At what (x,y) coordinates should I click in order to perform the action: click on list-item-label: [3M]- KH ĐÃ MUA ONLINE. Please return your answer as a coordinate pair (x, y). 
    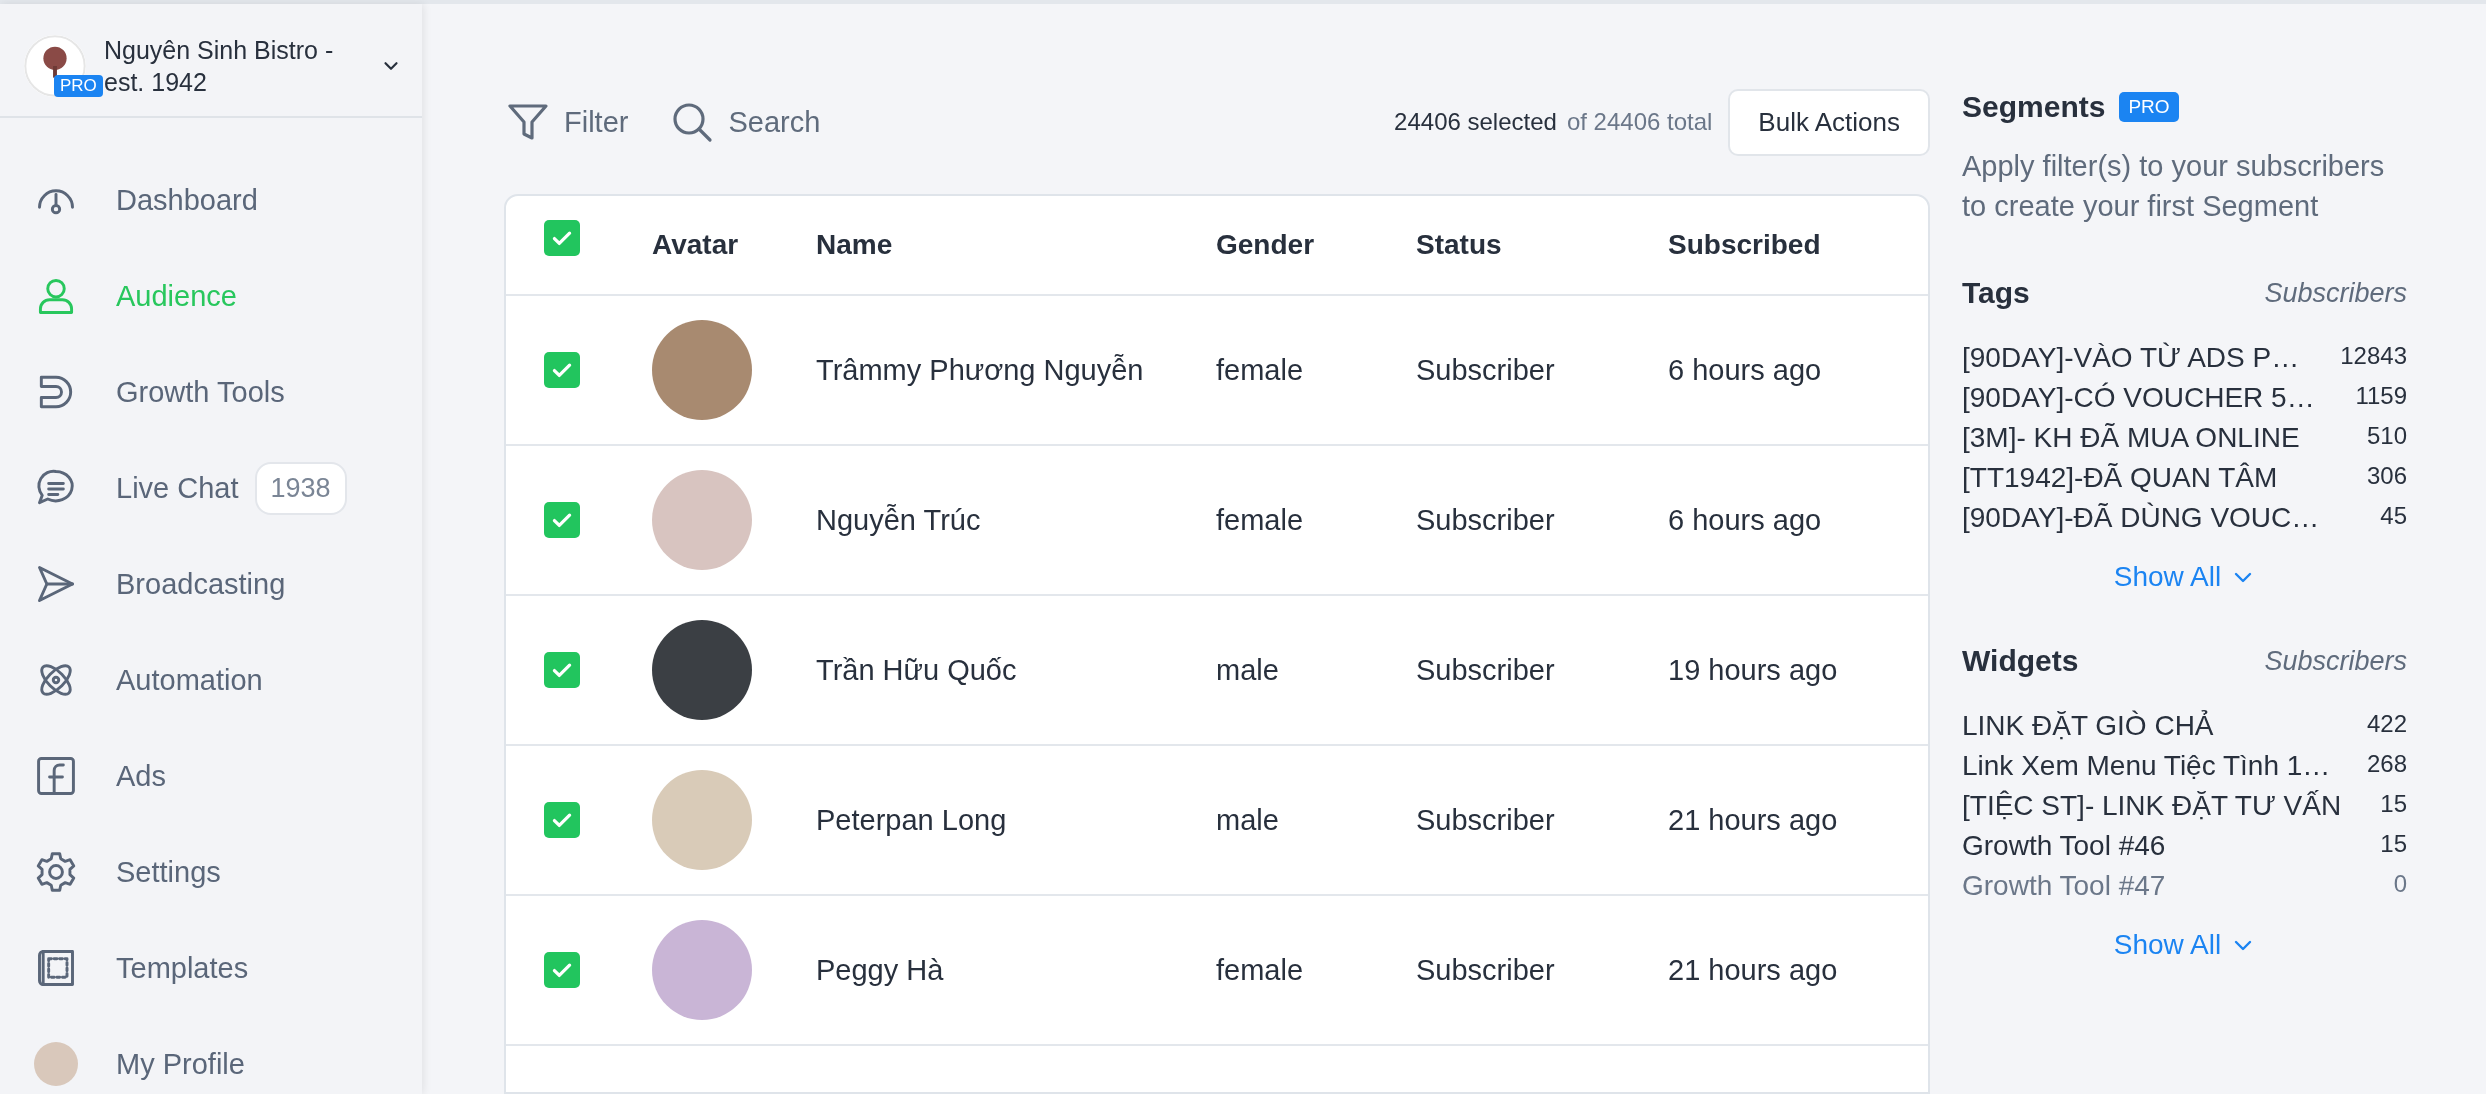
    Looking at the image, I should click on (2131, 438).